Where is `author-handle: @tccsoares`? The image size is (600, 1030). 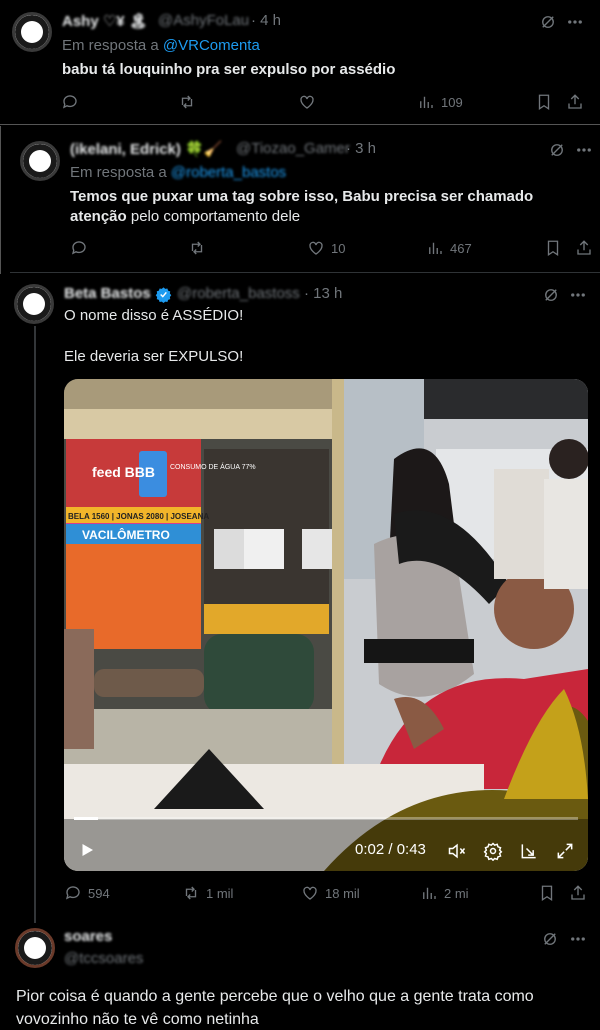 author-handle: @tccsoares is located at coordinates (103, 958).